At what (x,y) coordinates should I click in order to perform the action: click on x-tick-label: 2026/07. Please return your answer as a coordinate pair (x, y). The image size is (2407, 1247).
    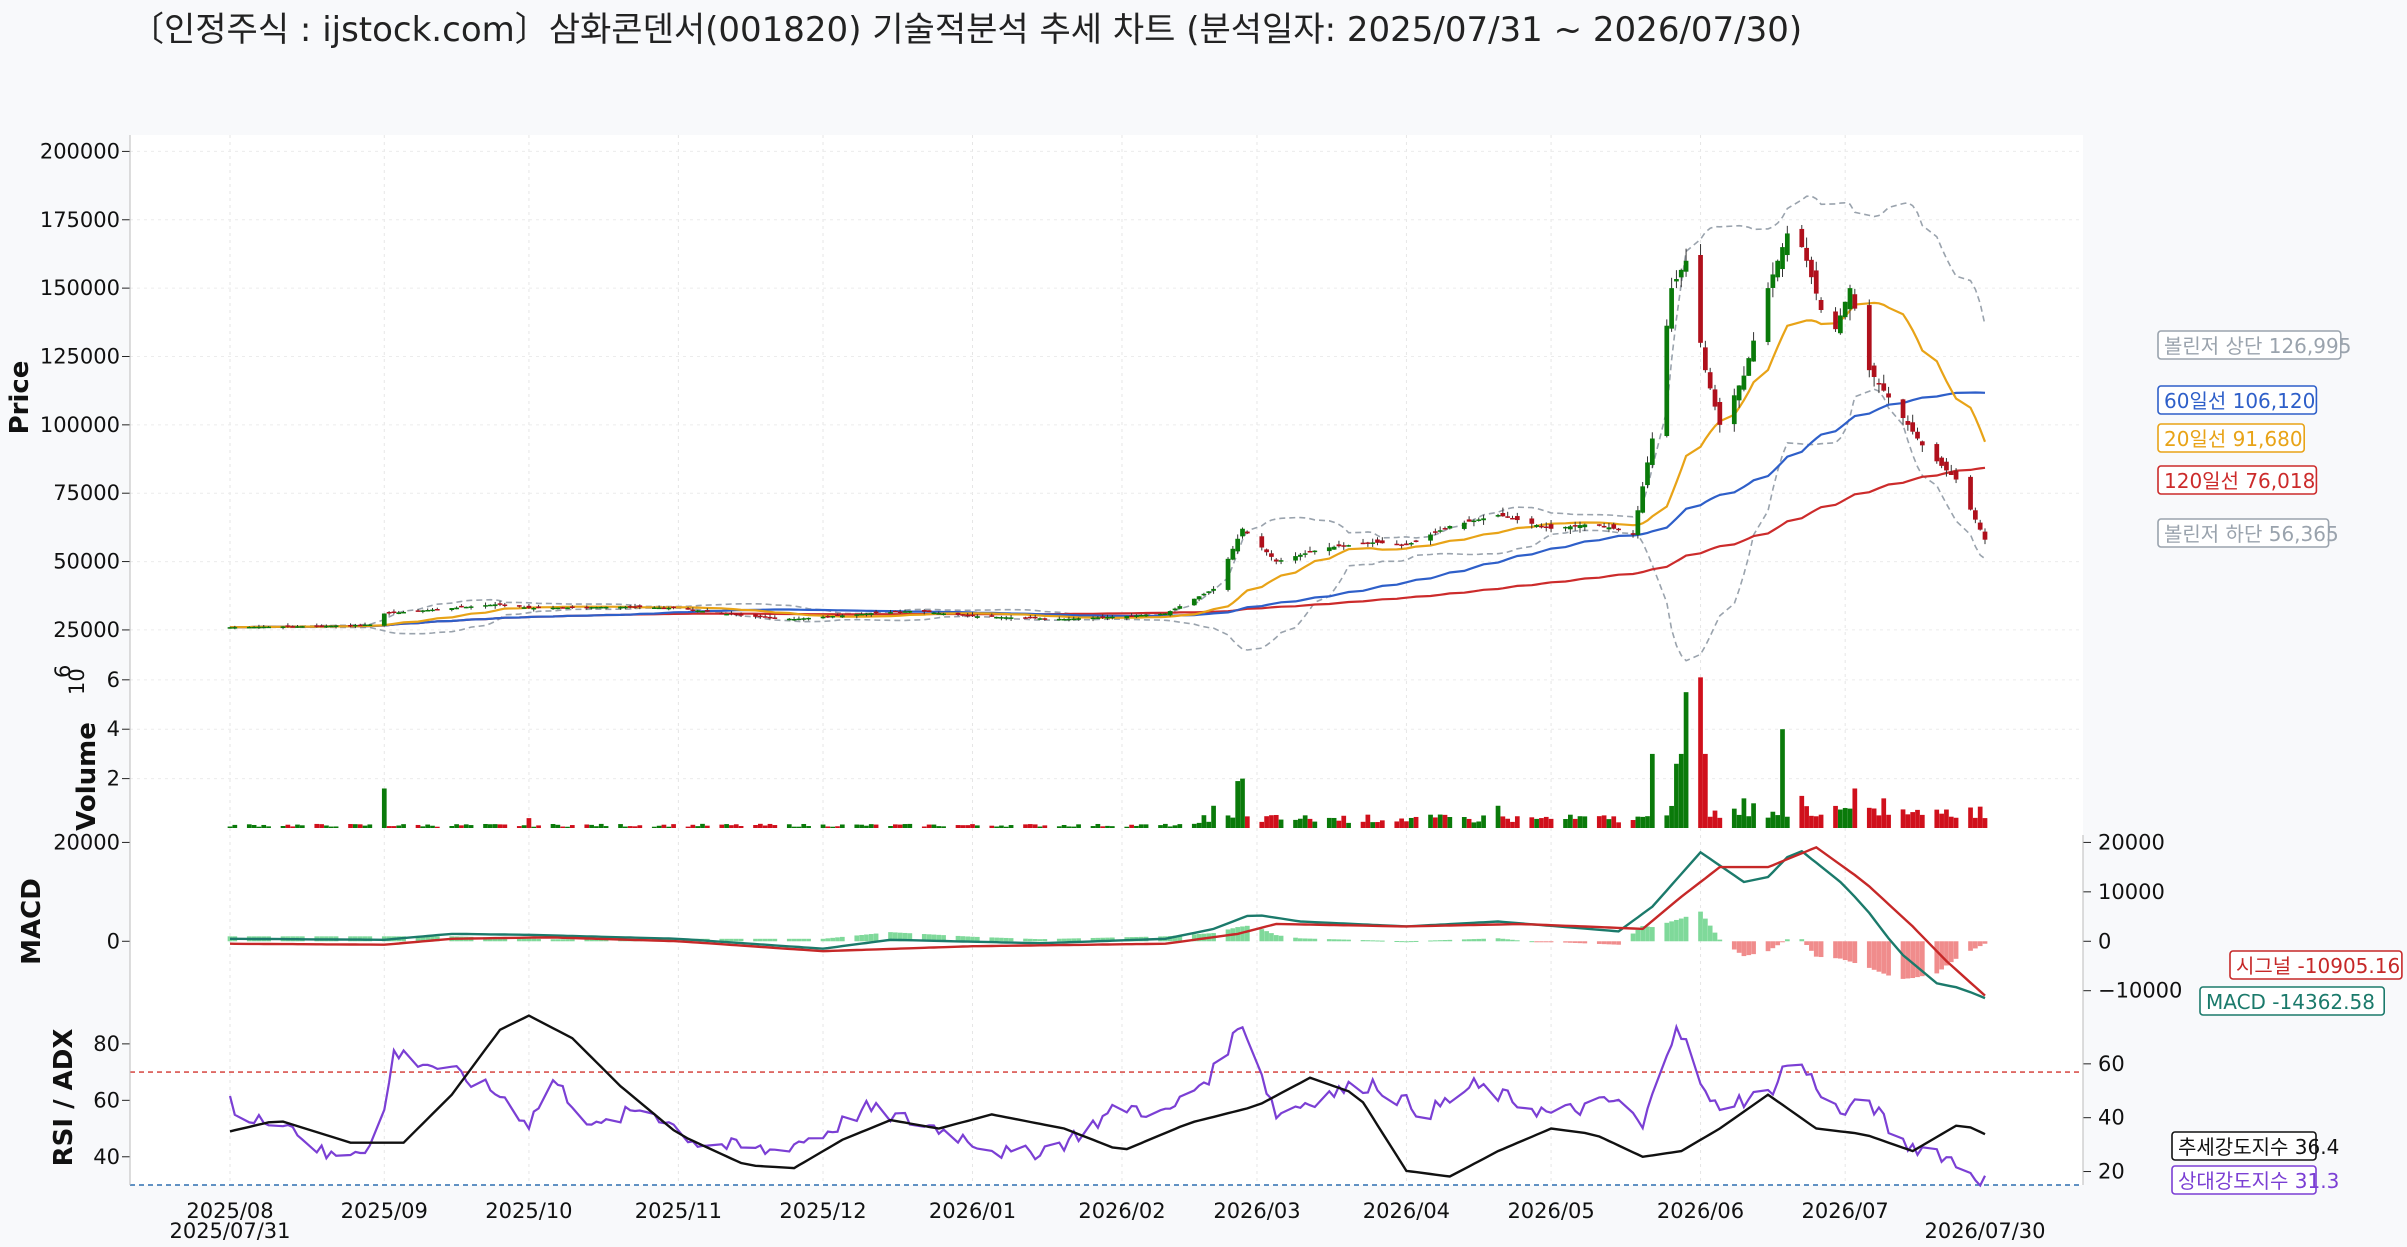
    Looking at the image, I should click on (1845, 1211).